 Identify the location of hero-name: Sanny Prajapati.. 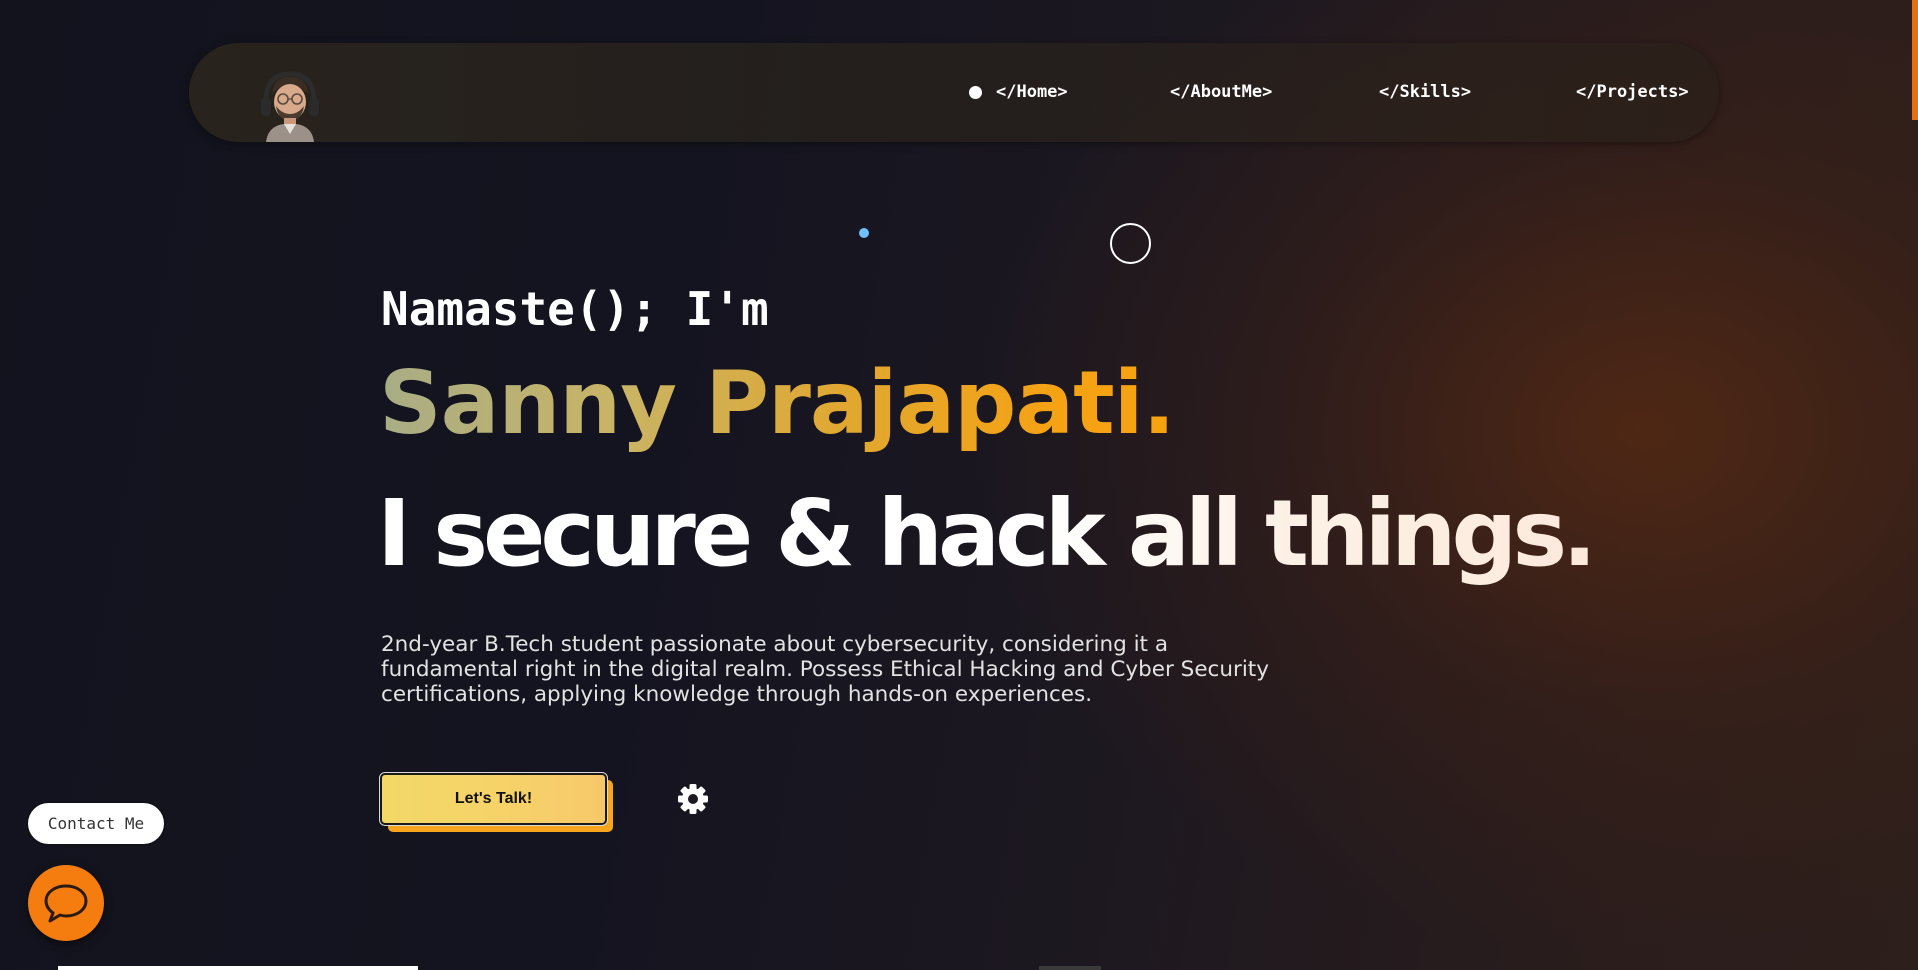
(777, 403).